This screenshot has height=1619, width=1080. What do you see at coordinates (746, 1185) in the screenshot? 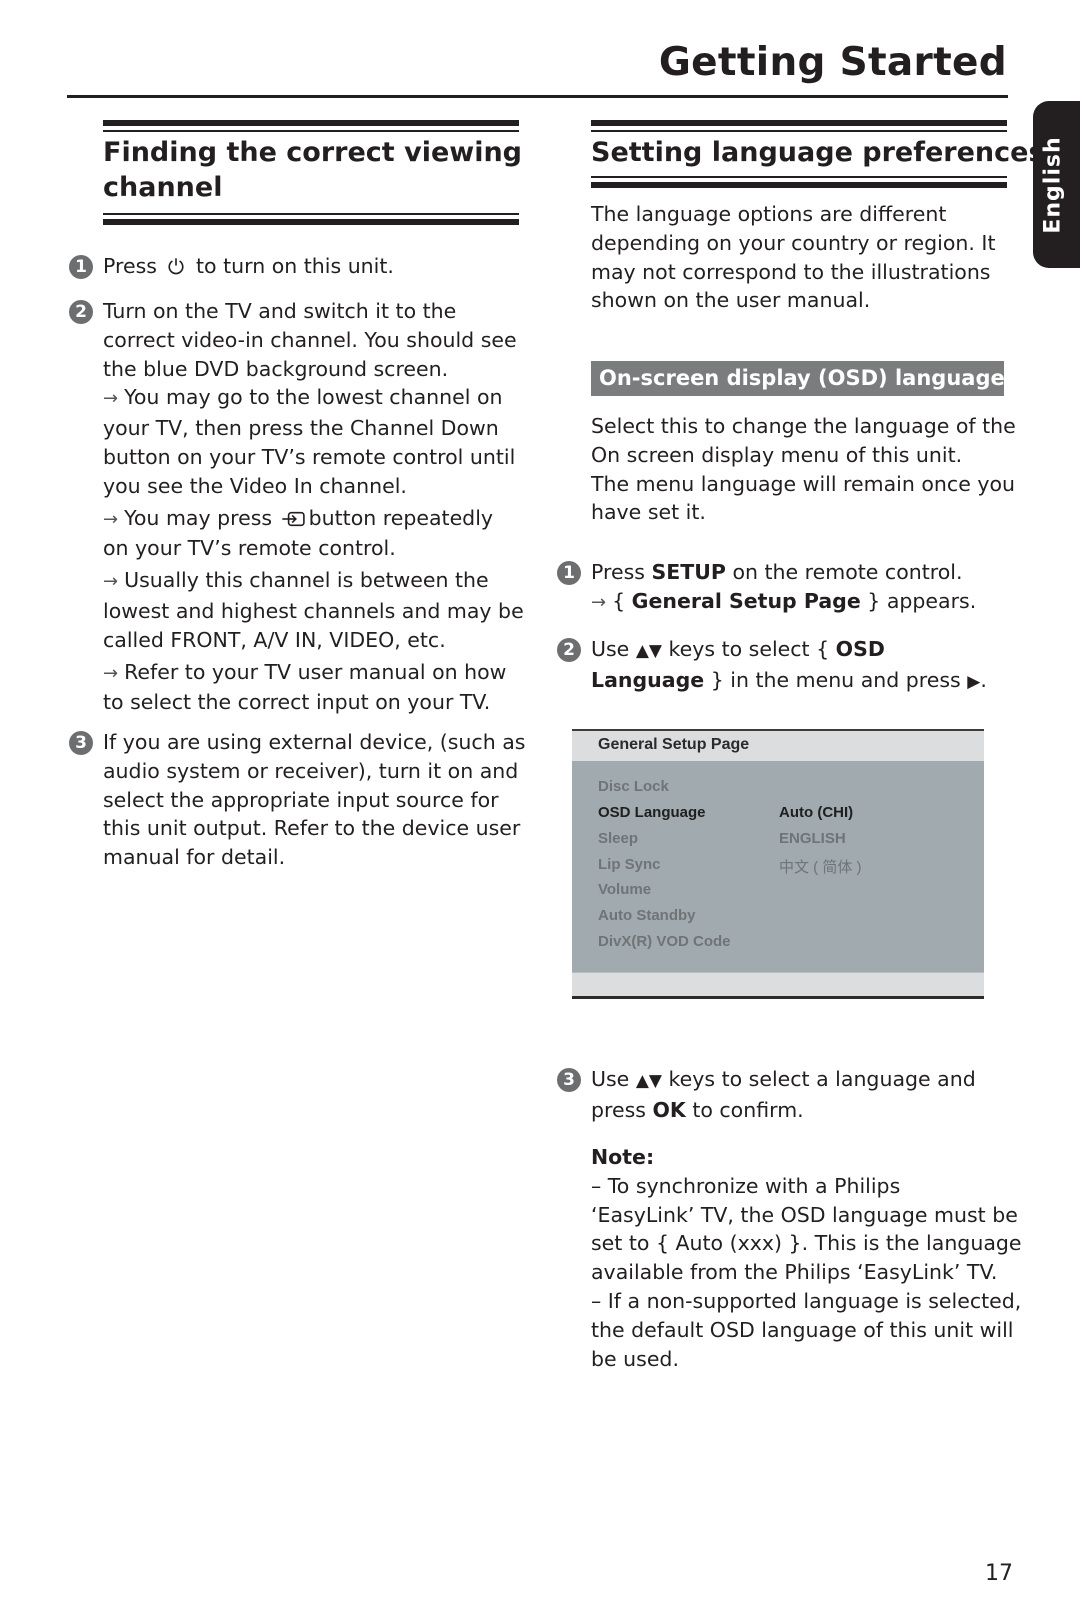
I see `note-line: – To synchronize with a Philips` at bounding box center [746, 1185].